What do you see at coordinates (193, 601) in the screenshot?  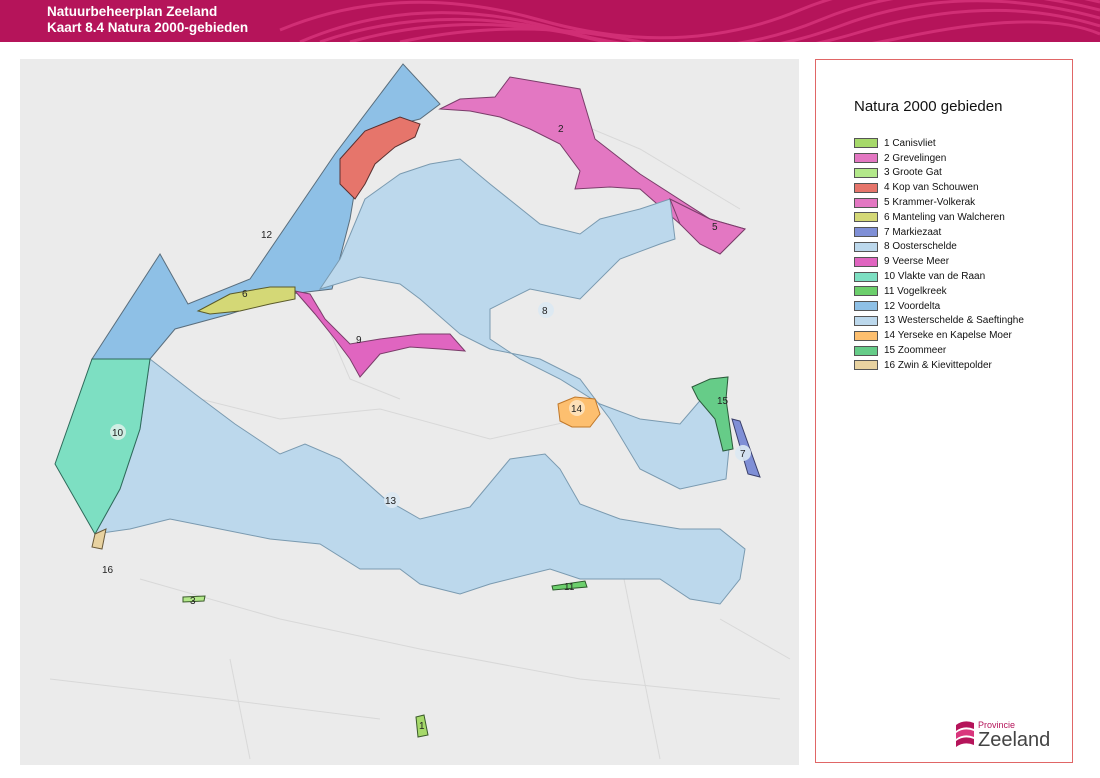 I see `map-label-3: 3` at bounding box center [193, 601].